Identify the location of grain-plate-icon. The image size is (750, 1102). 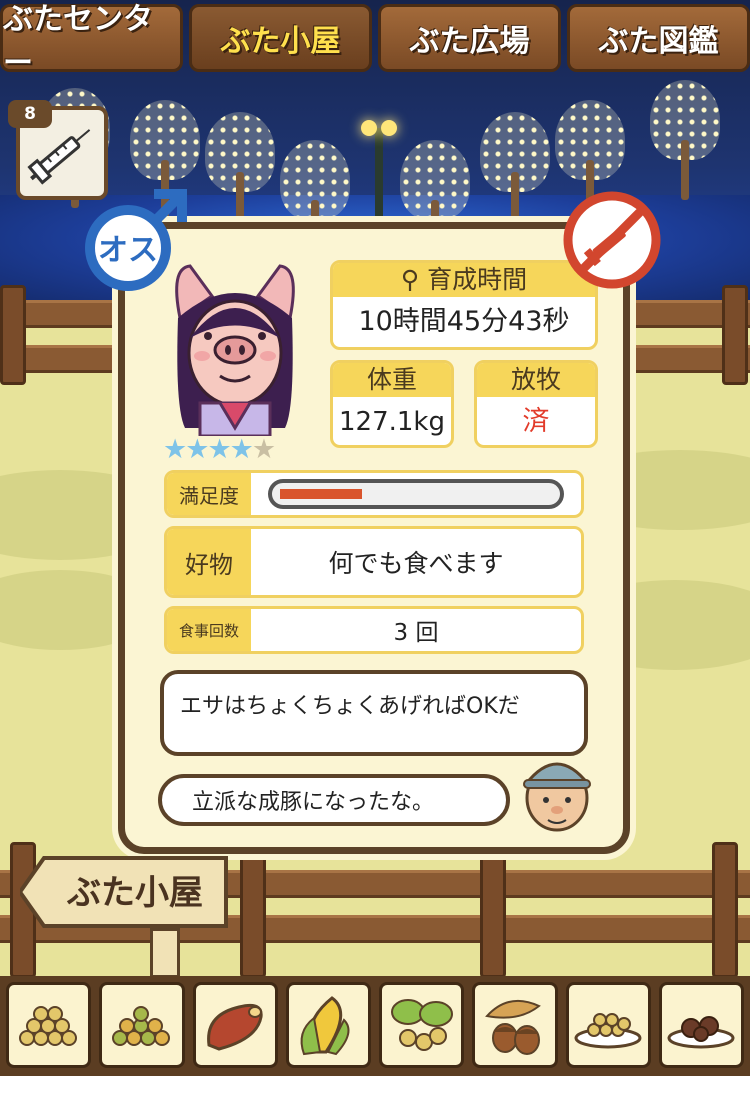
(608, 1031).